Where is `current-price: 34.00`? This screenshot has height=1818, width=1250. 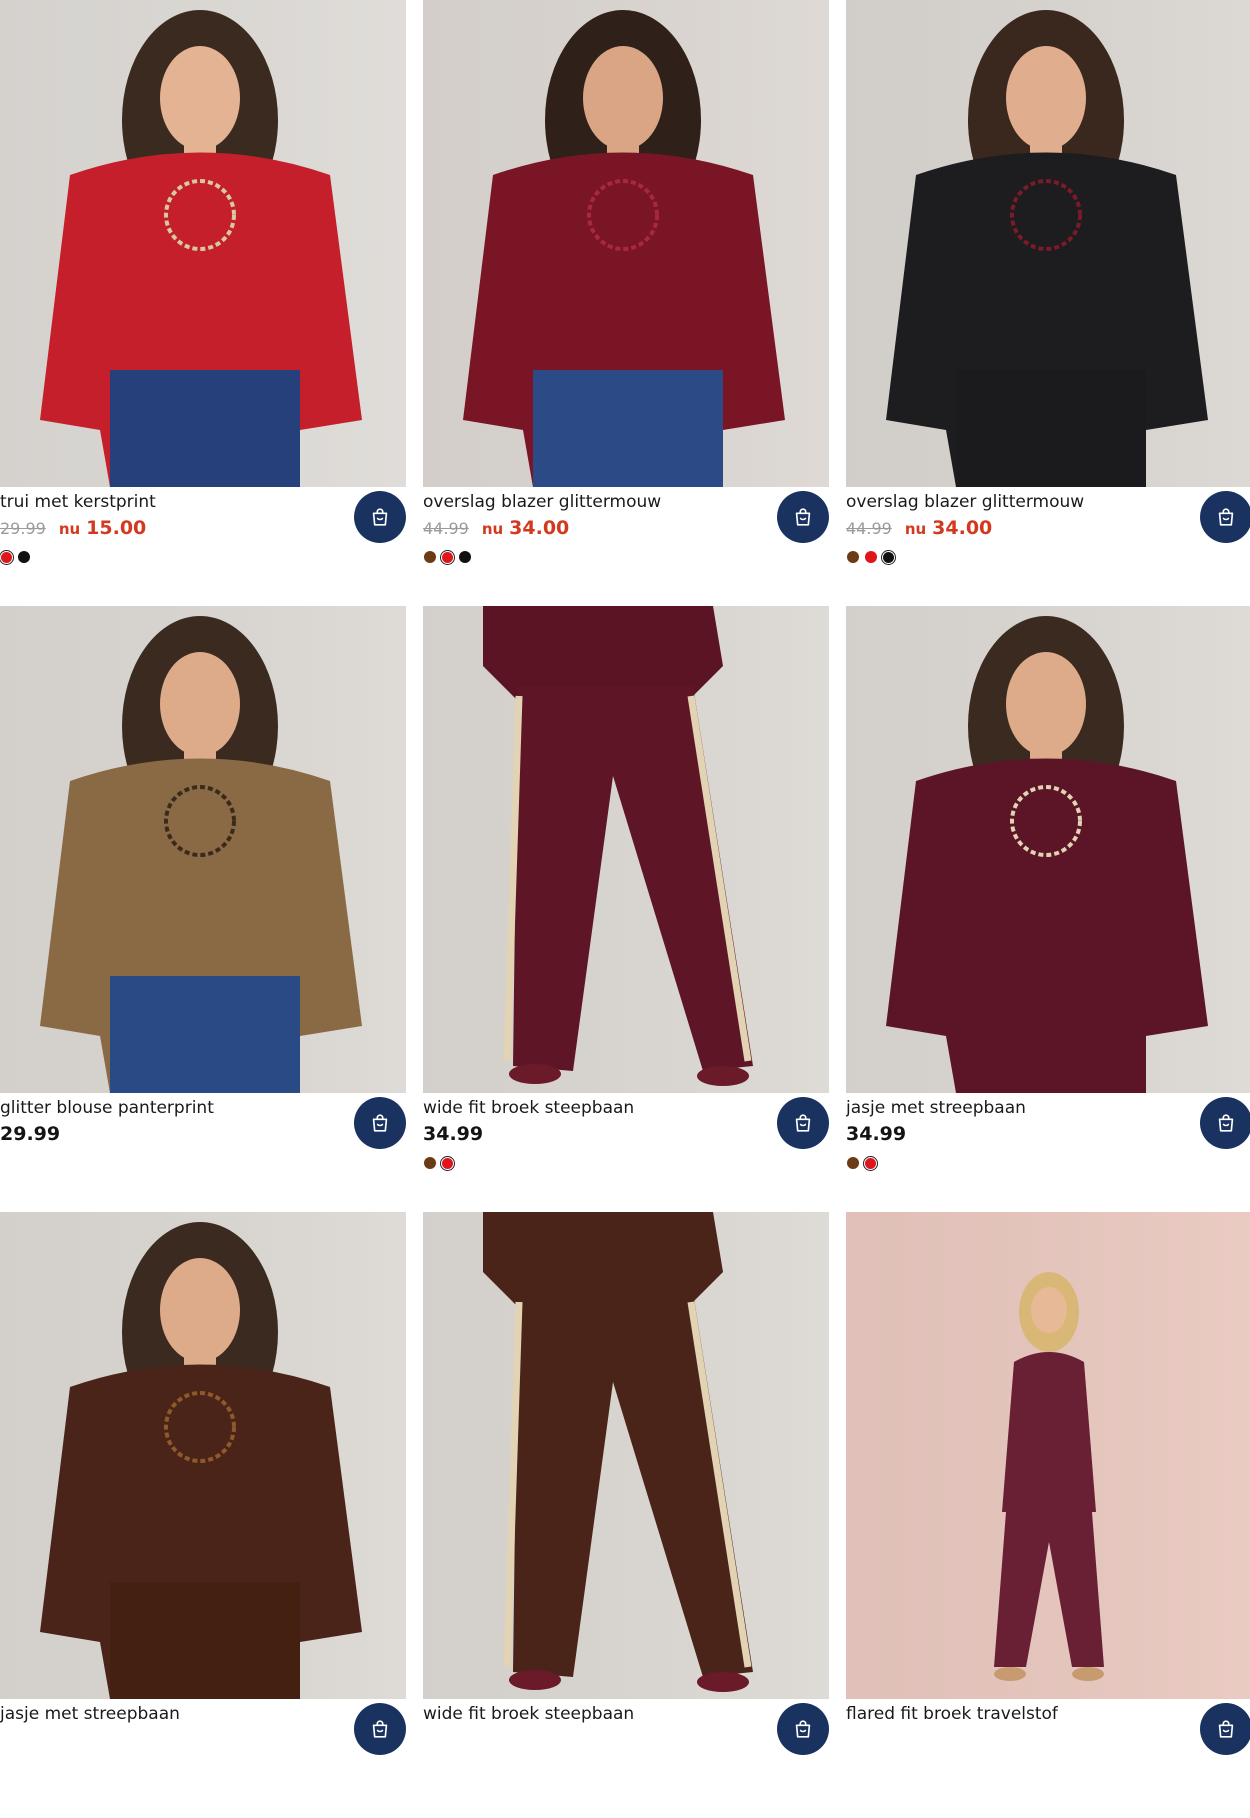 current-price: 34.00 is located at coordinates (962, 528).